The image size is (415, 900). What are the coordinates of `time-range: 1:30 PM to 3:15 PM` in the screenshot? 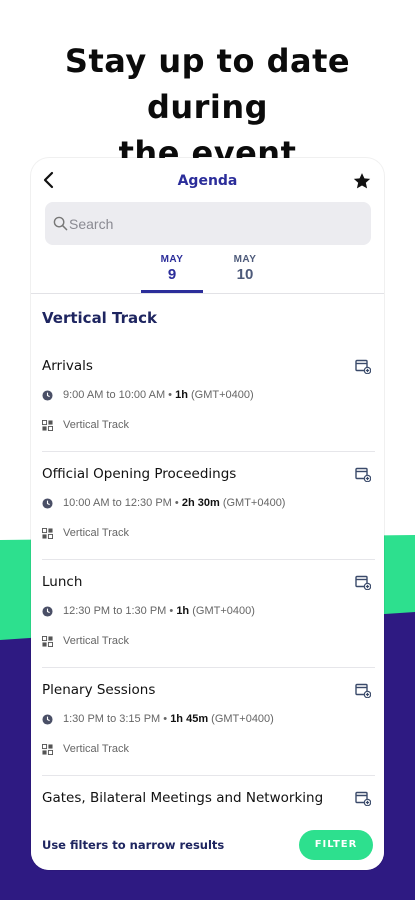 It's located at (112, 719).